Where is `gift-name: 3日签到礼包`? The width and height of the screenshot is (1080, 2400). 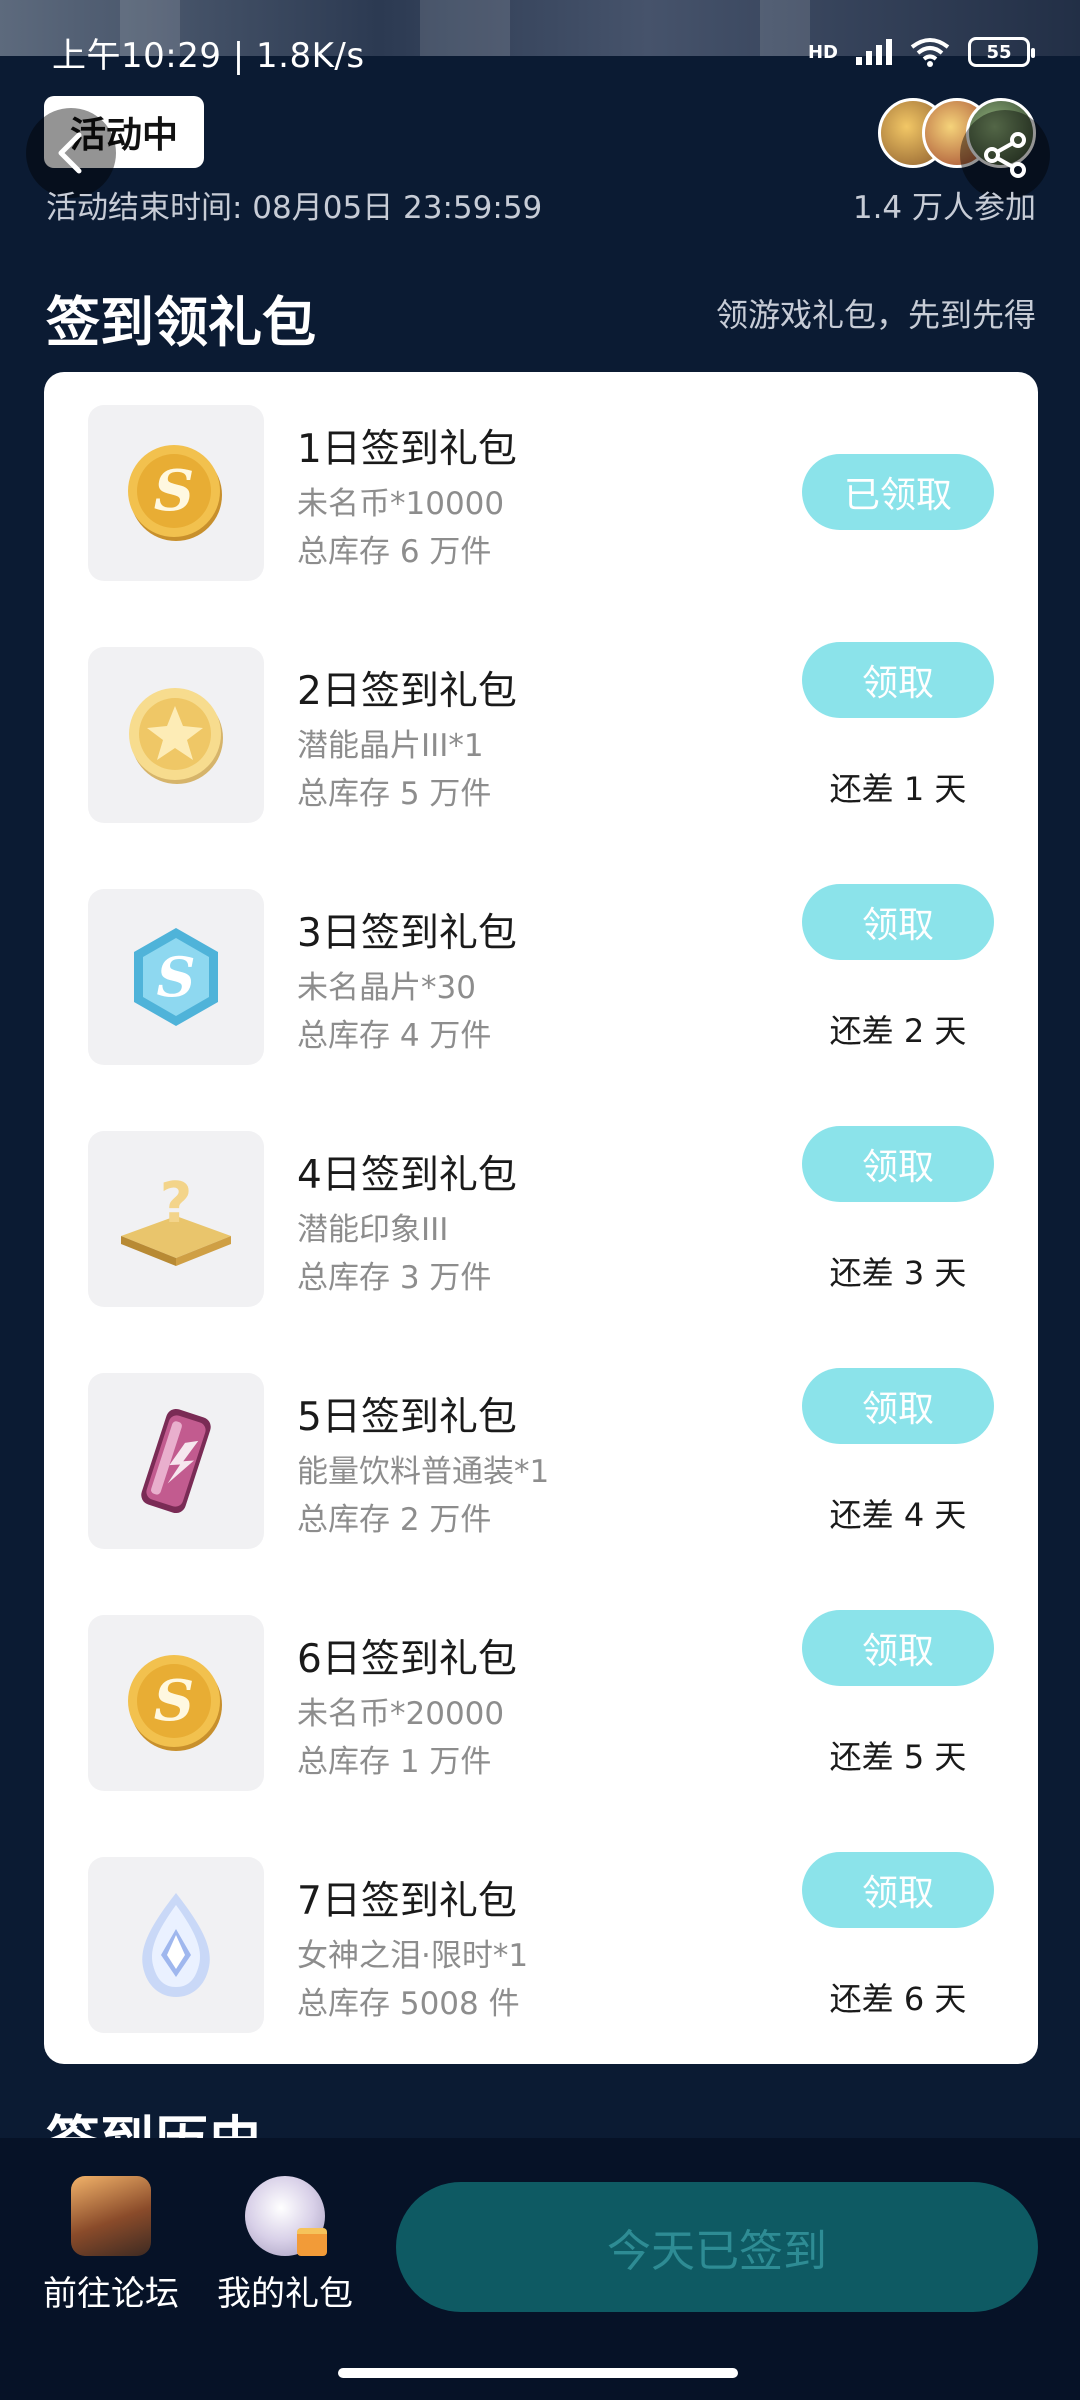
gift-name: 3日签到礼包 is located at coordinates (407, 933).